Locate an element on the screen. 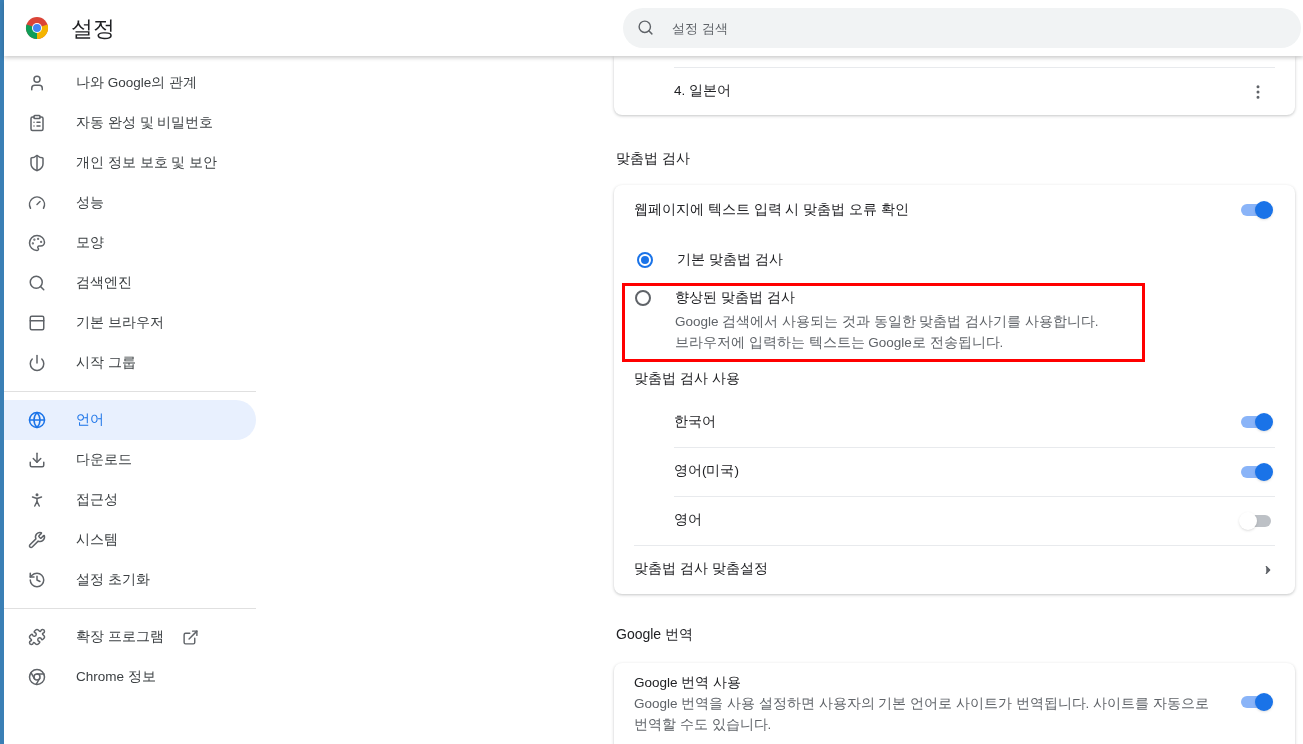  sidebar-item: 나와 Google의 관계 is located at coordinates (130, 83).